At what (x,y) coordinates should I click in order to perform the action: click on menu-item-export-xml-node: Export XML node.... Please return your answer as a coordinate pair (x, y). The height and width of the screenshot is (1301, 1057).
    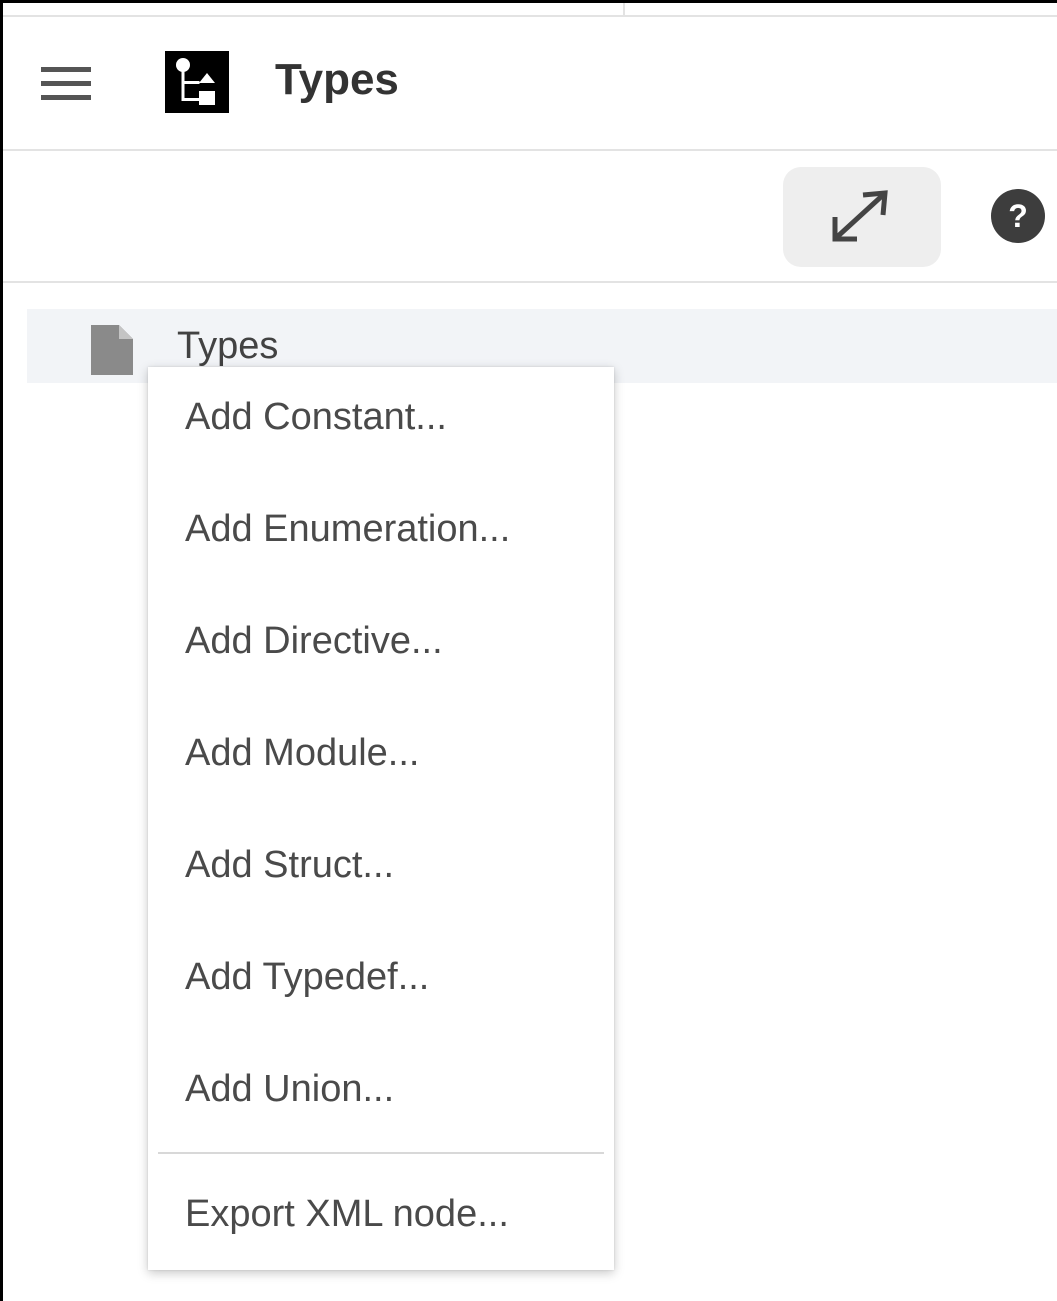
    Looking at the image, I should click on (381, 1214).